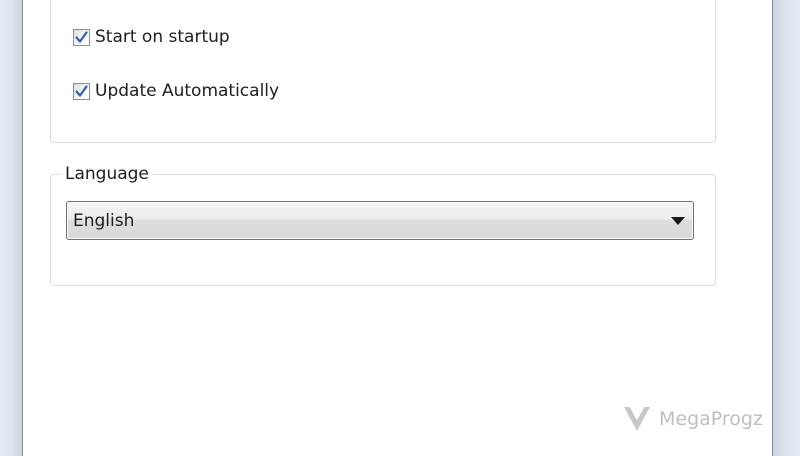  Describe the element at coordinates (786, 228) in the screenshot. I see `window-frame-right` at that location.